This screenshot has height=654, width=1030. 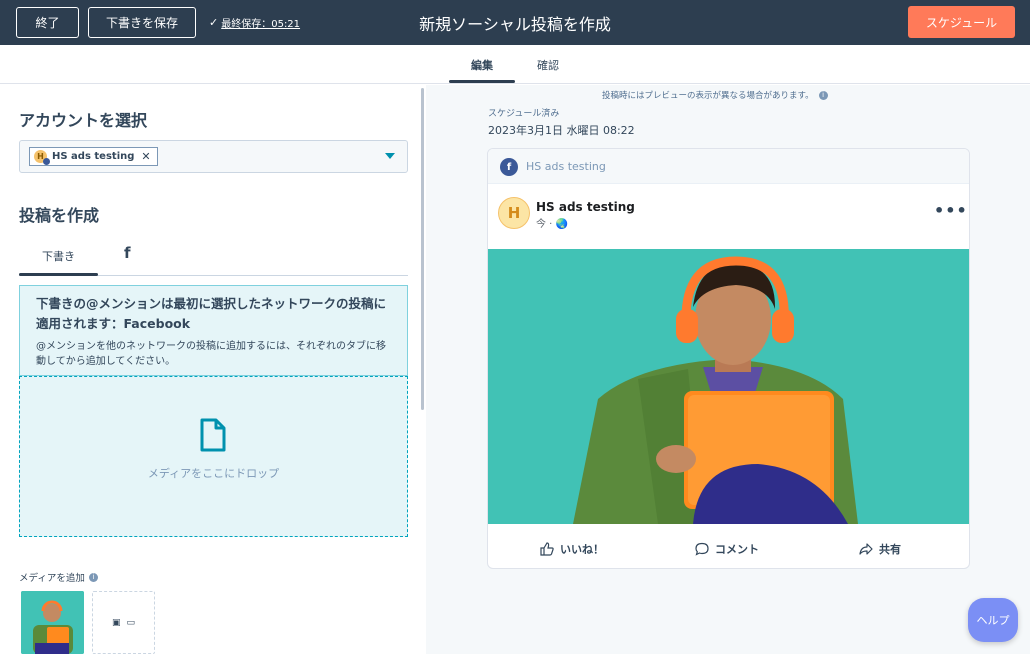 What do you see at coordinates (116, 623) in the screenshot?
I see `image-icon: ▣` at bounding box center [116, 623].